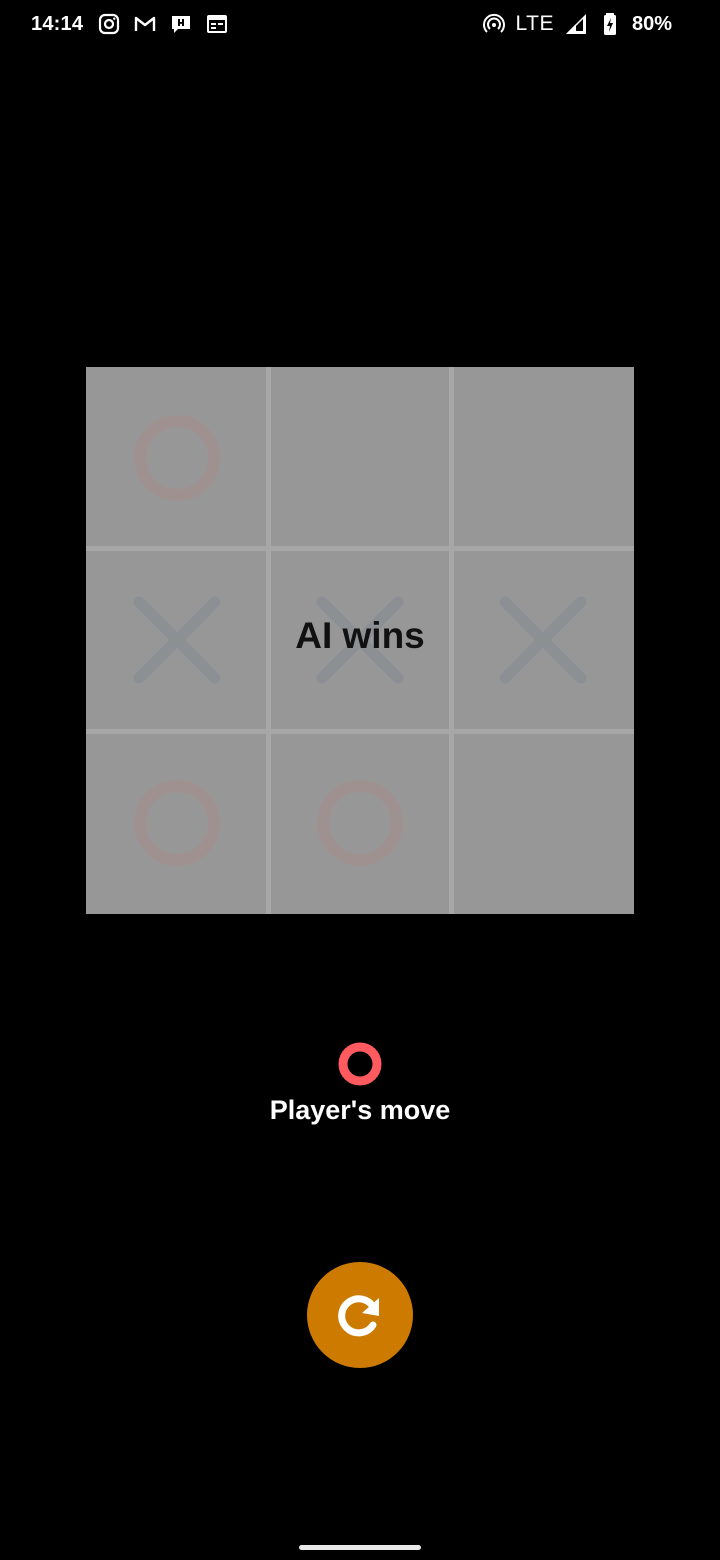 The height and width of the screenshot is (1560, 720). Describe the element at coordinates (130, 24) in the screenshot. I see `status-left: 14:14` at that location.